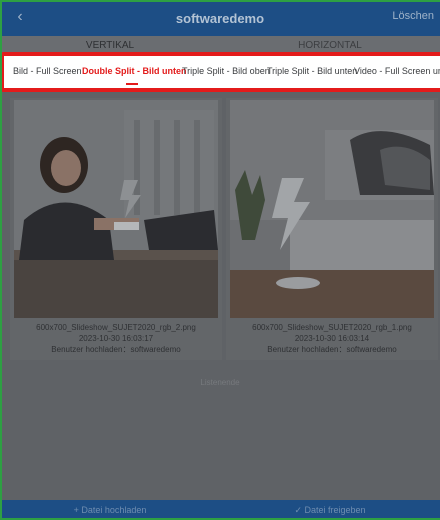  I want to click on media-date: 2023-10-30 16:03:17, so click(116, 338).